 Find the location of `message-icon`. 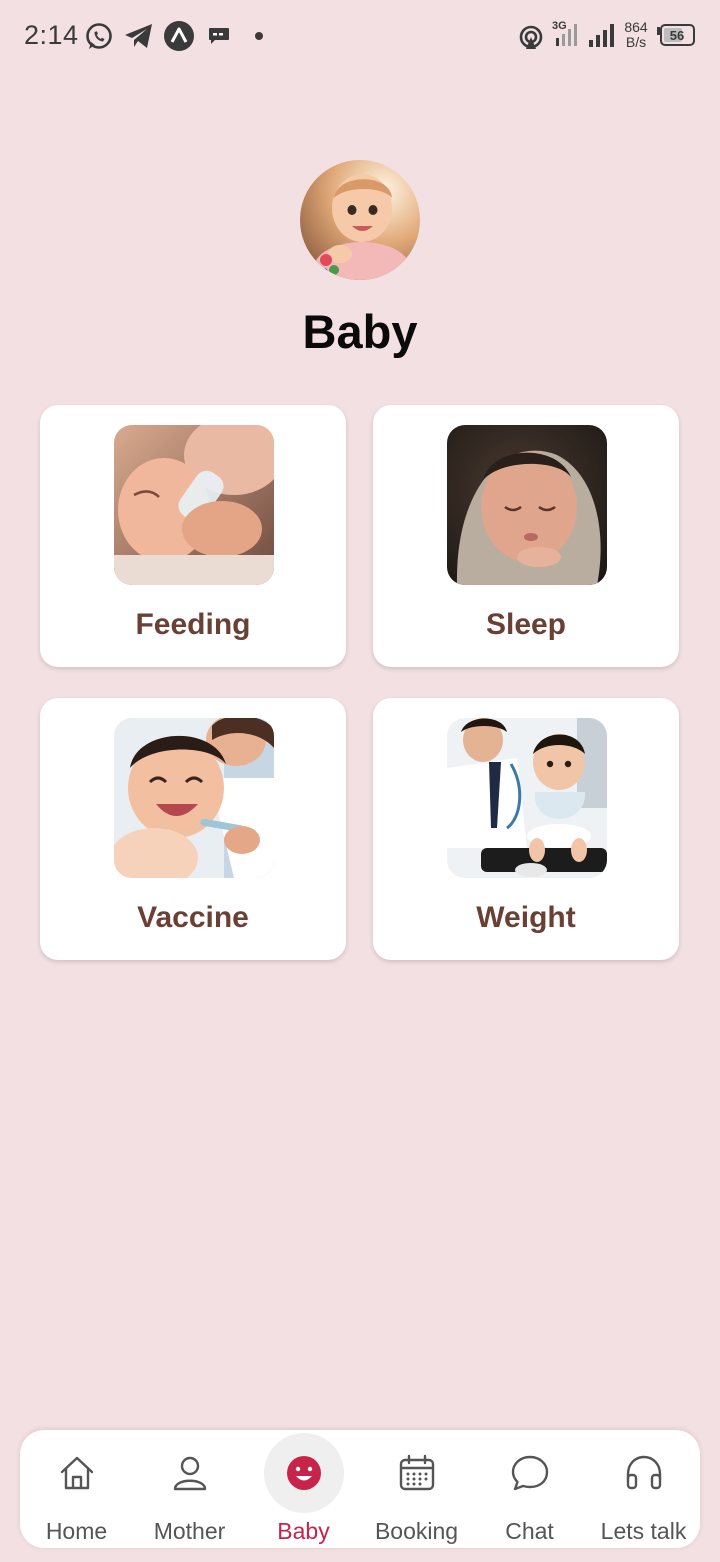

message-icon is located at coordinates (219, 36).